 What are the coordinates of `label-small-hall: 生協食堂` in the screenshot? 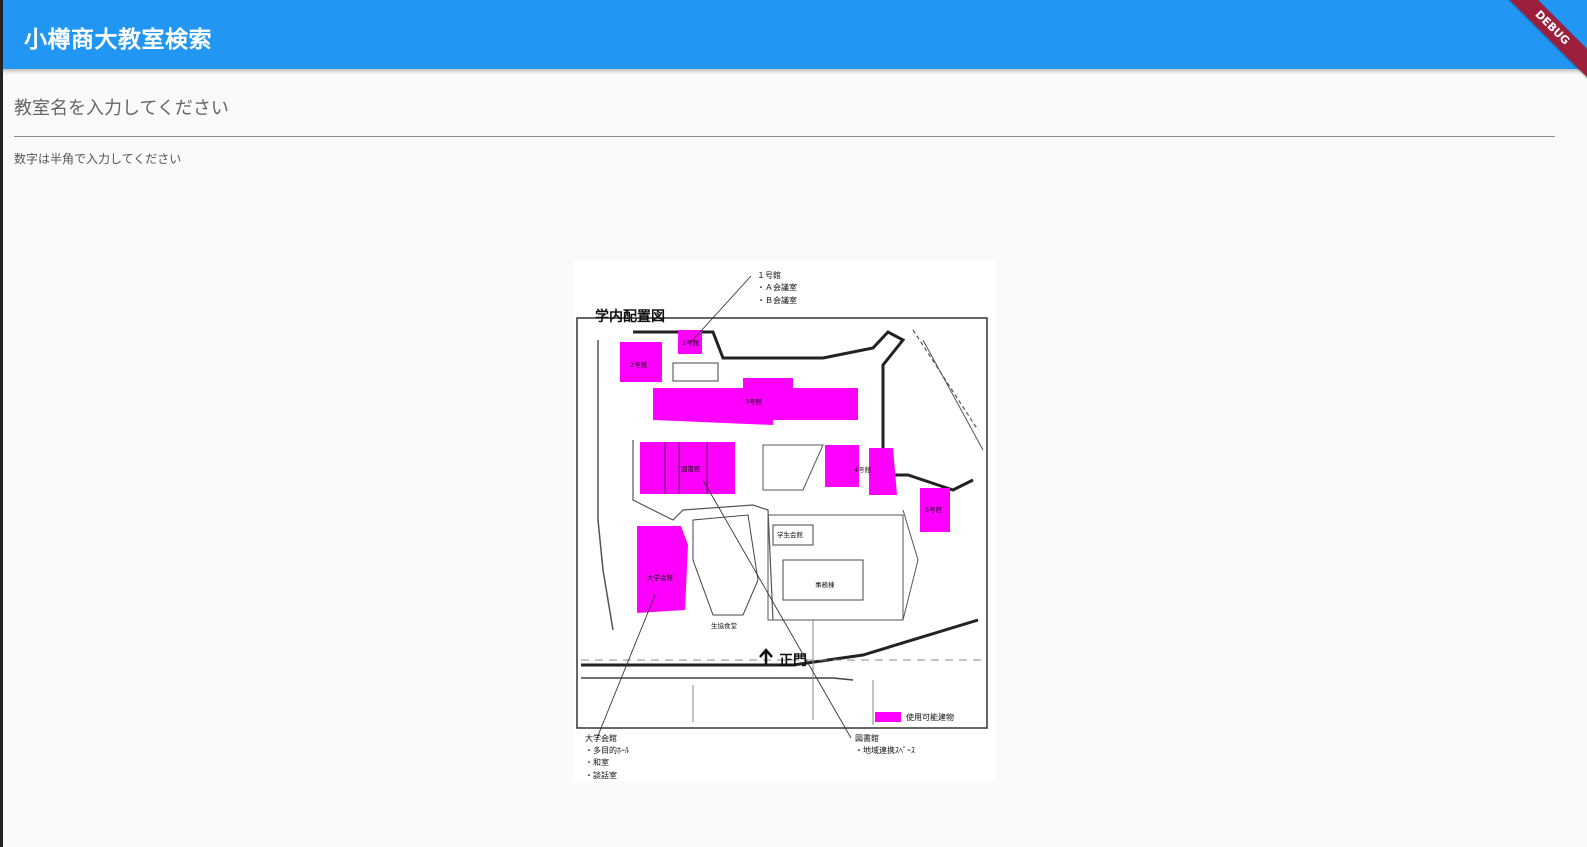 It's located at (724, 625).